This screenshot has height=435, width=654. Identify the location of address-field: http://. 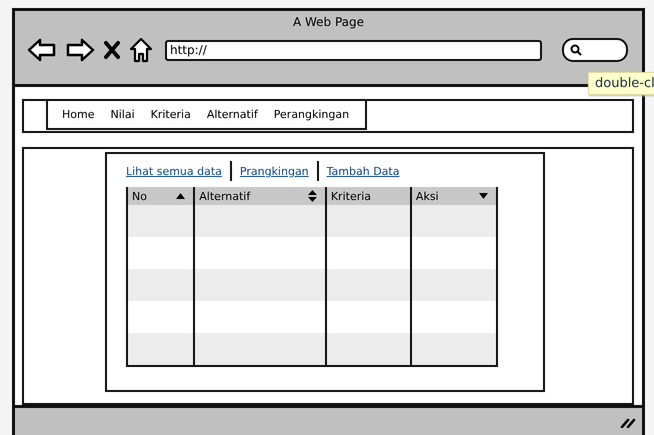
(353, 50).